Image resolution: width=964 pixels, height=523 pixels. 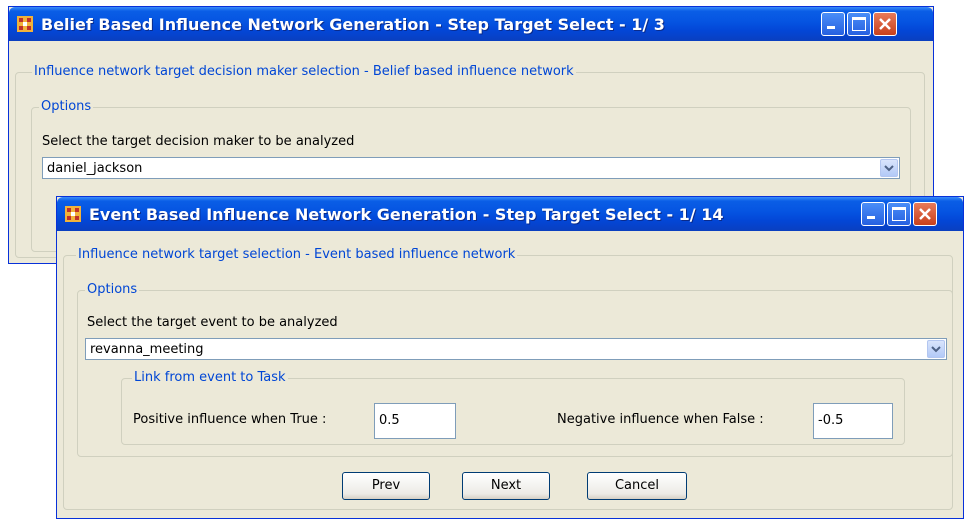 I want to click on target-select-value: daniel_jackson, so click(x=95, y=168).